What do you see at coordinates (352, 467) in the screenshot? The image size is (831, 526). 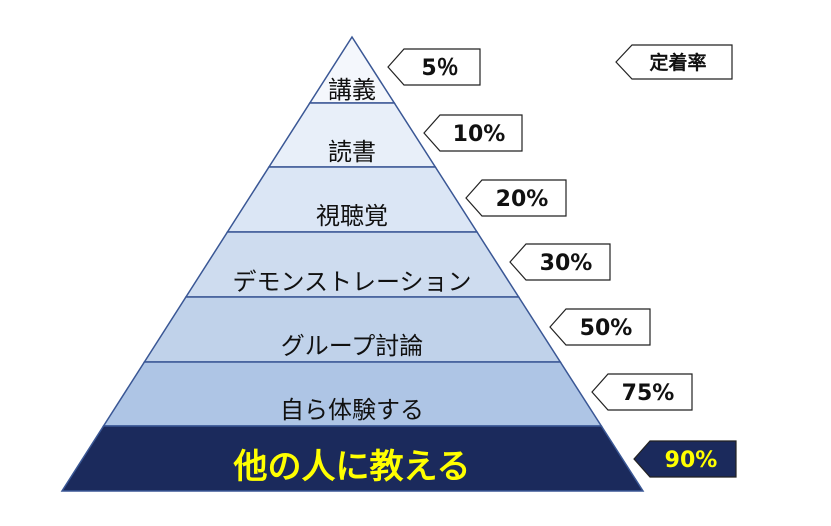 I see `pyramid-level-label-7: 他の人に教える` at bounding box center [352, 467].